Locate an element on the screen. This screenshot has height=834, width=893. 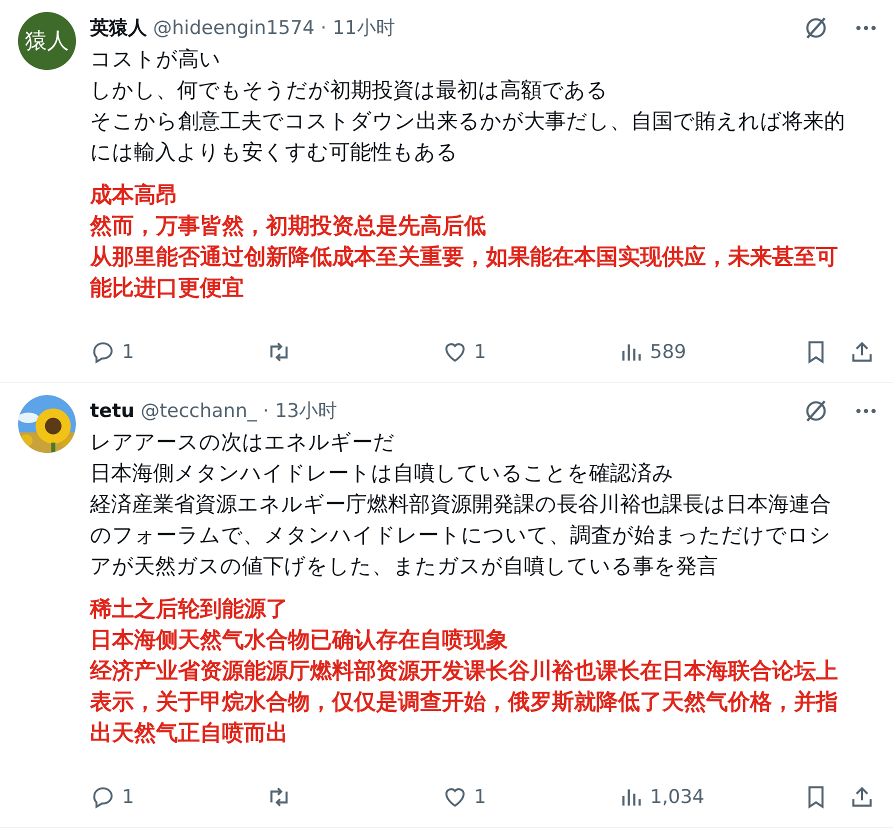
views-button: 589 is located at coordinates (706, 352).